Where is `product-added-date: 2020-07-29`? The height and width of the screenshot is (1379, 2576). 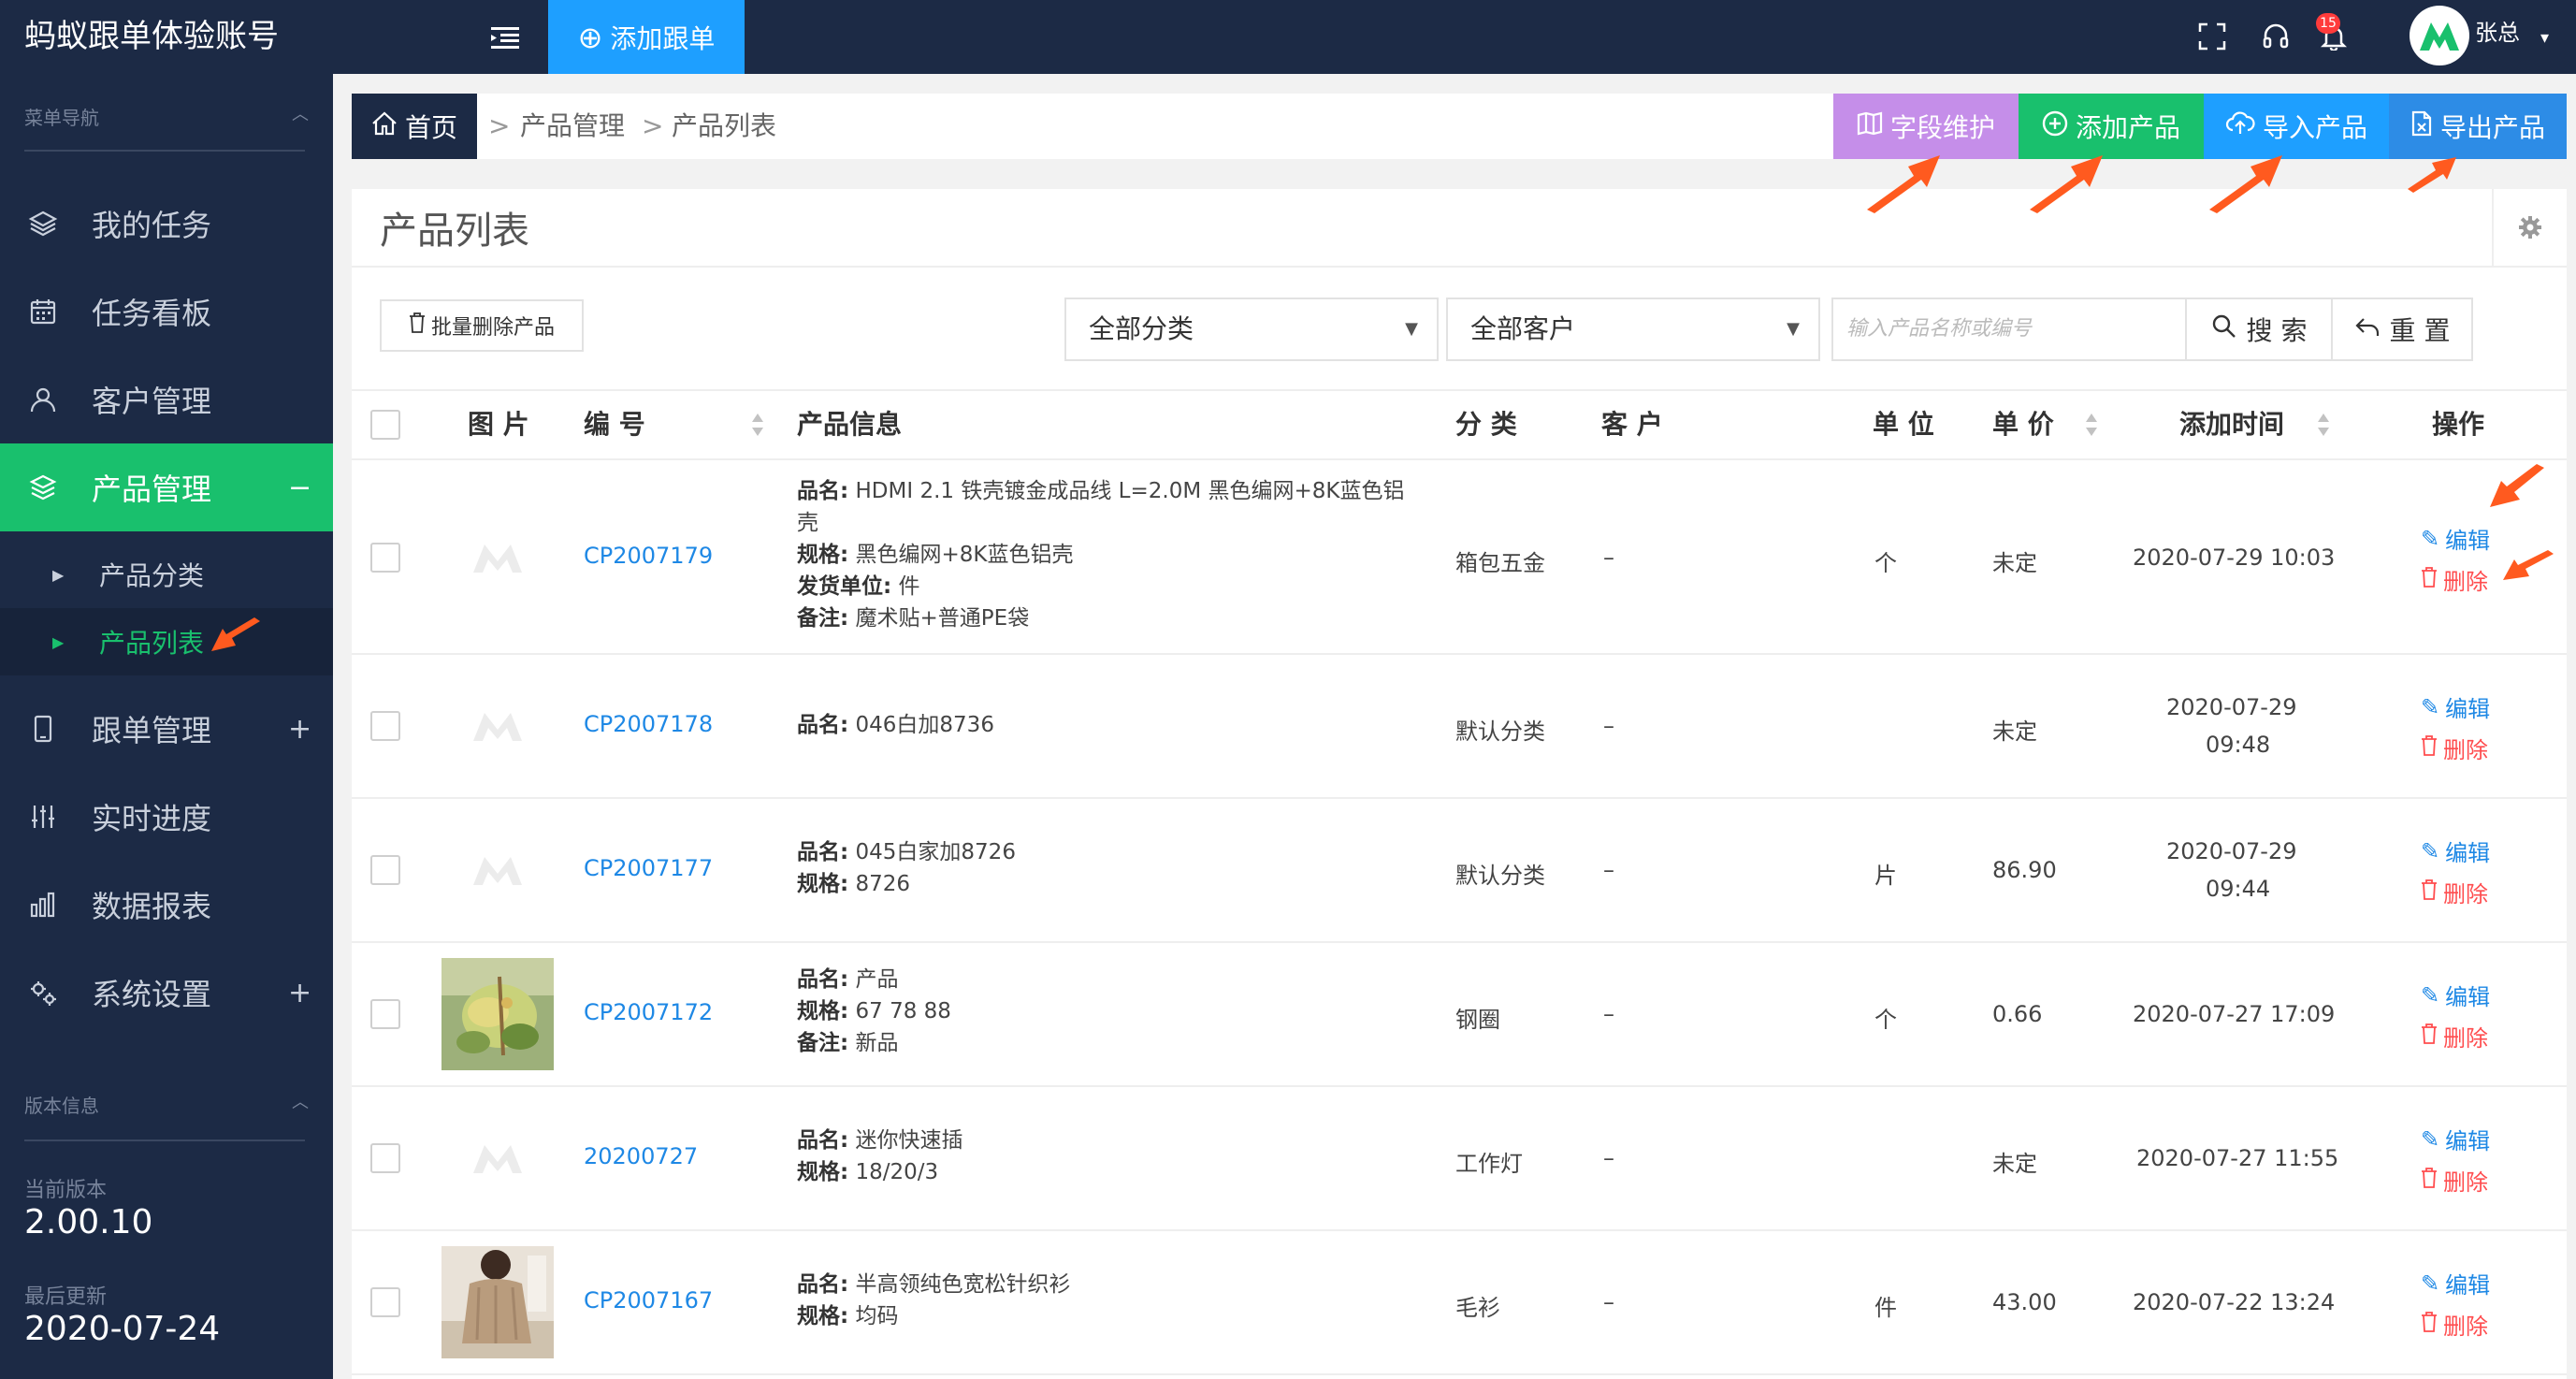 product-added-date: 2020-07-29 is located at coordinates (2231, 851).